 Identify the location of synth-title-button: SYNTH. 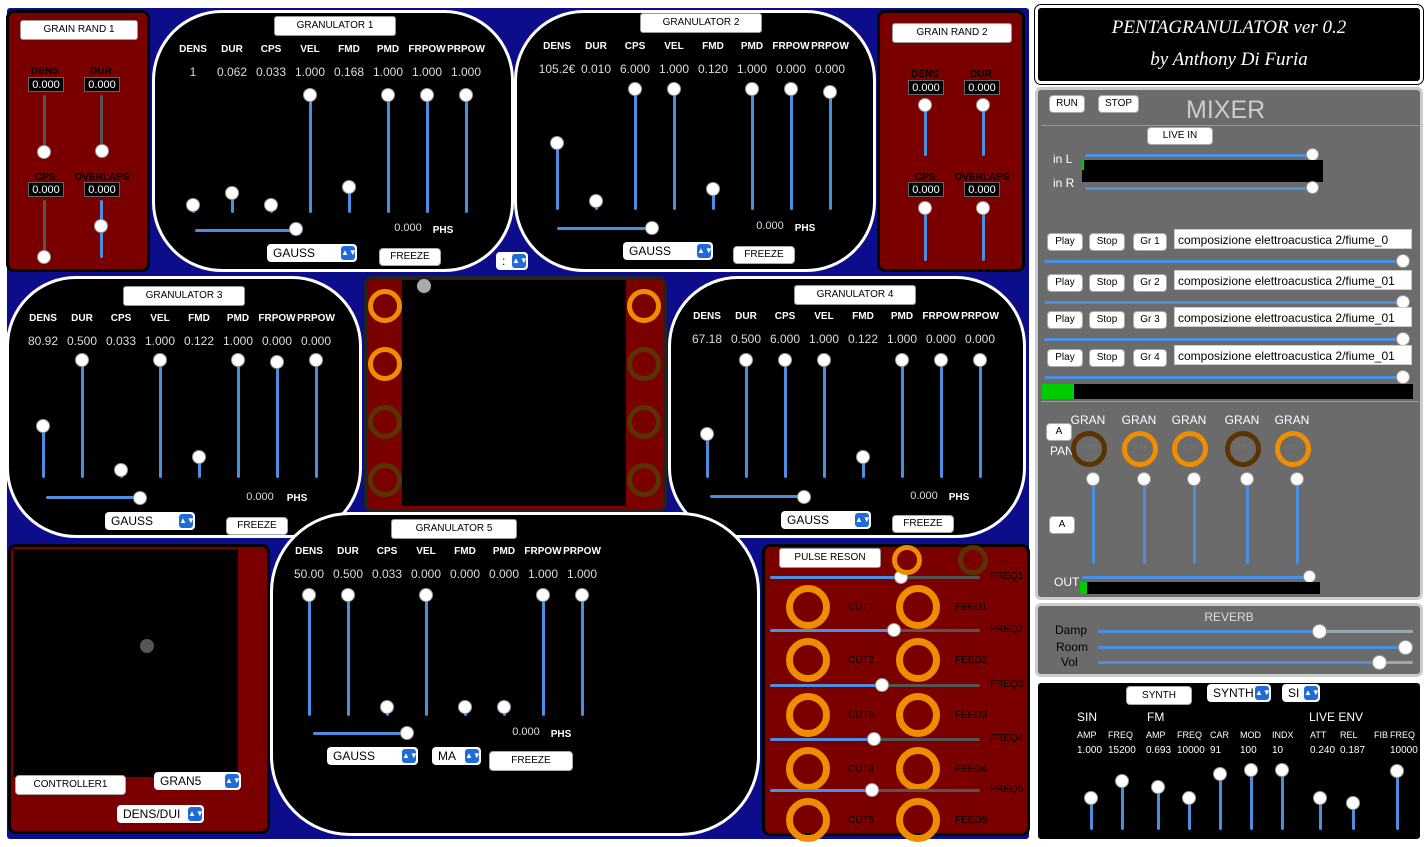
(1159, 695).